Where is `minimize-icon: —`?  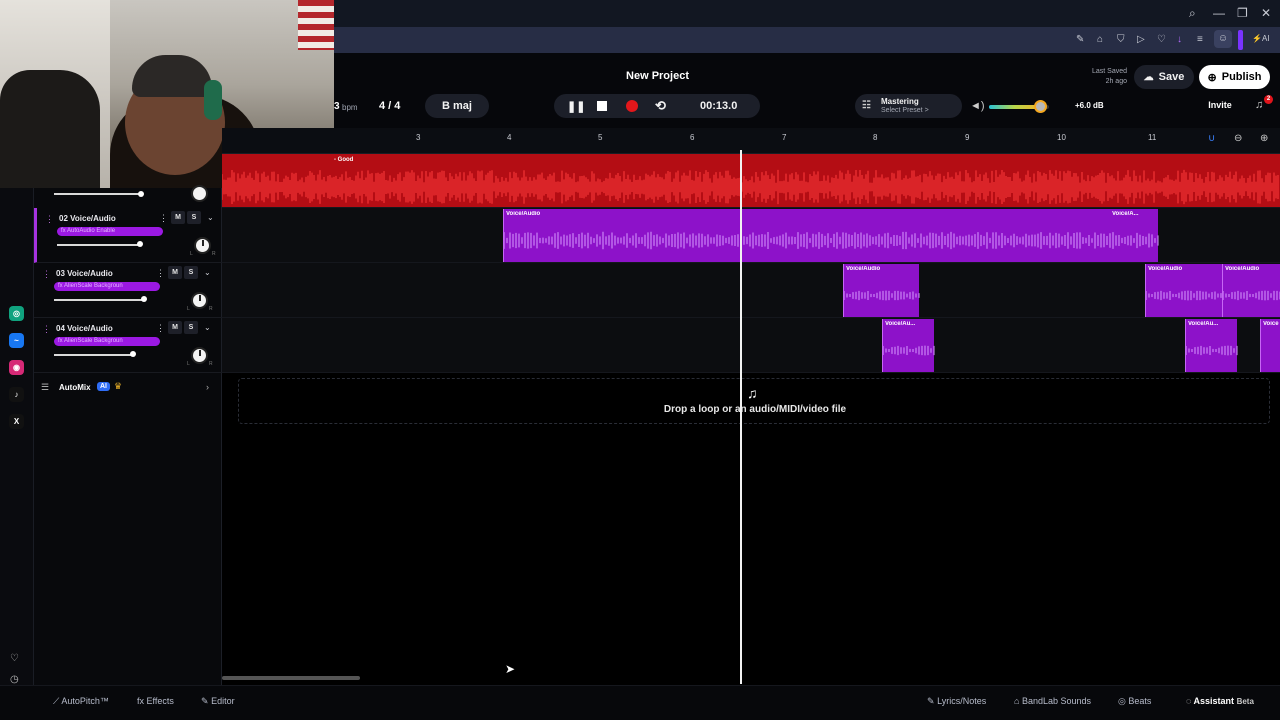 minimize-icon: — is located at coordinates (1219, 13).